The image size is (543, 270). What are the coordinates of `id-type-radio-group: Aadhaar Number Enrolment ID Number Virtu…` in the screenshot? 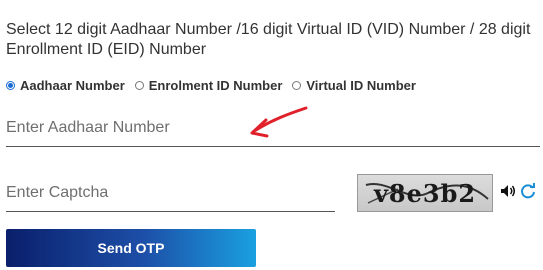 It's located at (216, 85).